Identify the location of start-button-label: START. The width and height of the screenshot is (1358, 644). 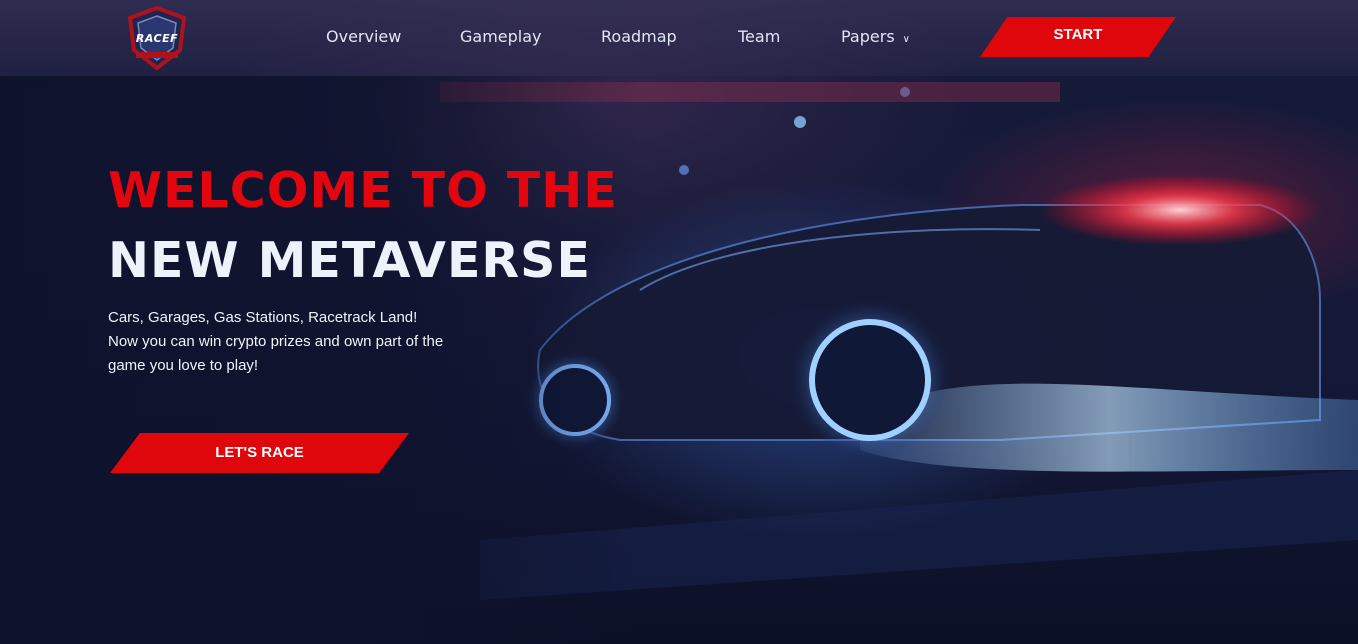
(1078, 34).